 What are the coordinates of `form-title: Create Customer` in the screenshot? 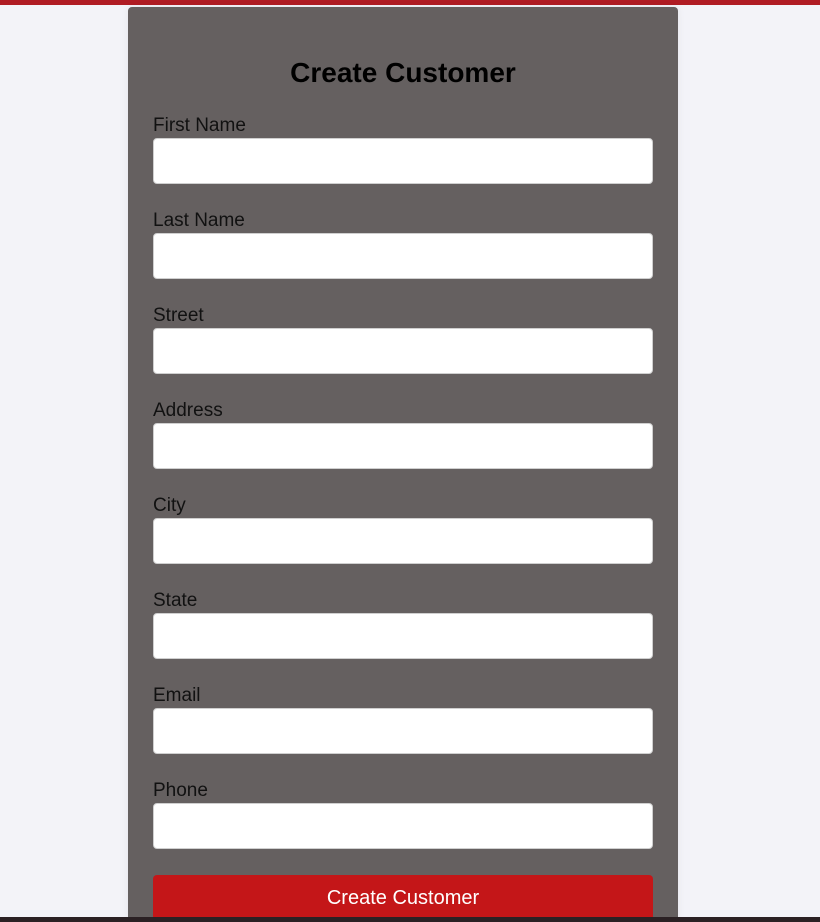 It's located at (403, 72).